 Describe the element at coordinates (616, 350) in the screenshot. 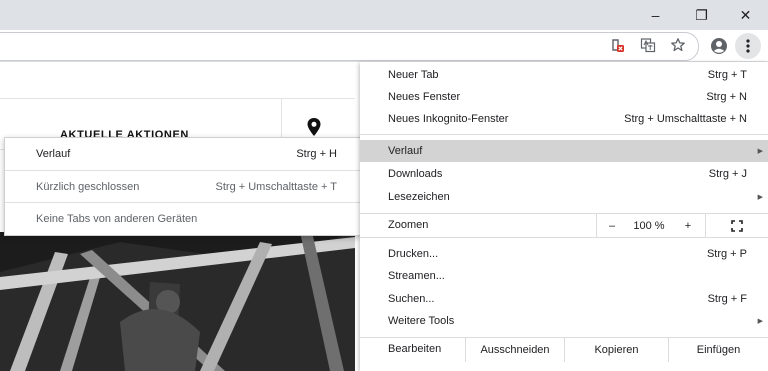

I see `copy-button: Kopieren` at that location.